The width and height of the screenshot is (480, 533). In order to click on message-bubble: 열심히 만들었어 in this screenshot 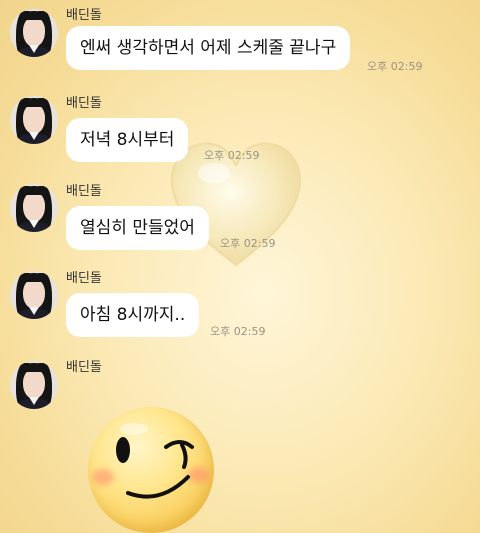, I will do `click(137, 228)`.